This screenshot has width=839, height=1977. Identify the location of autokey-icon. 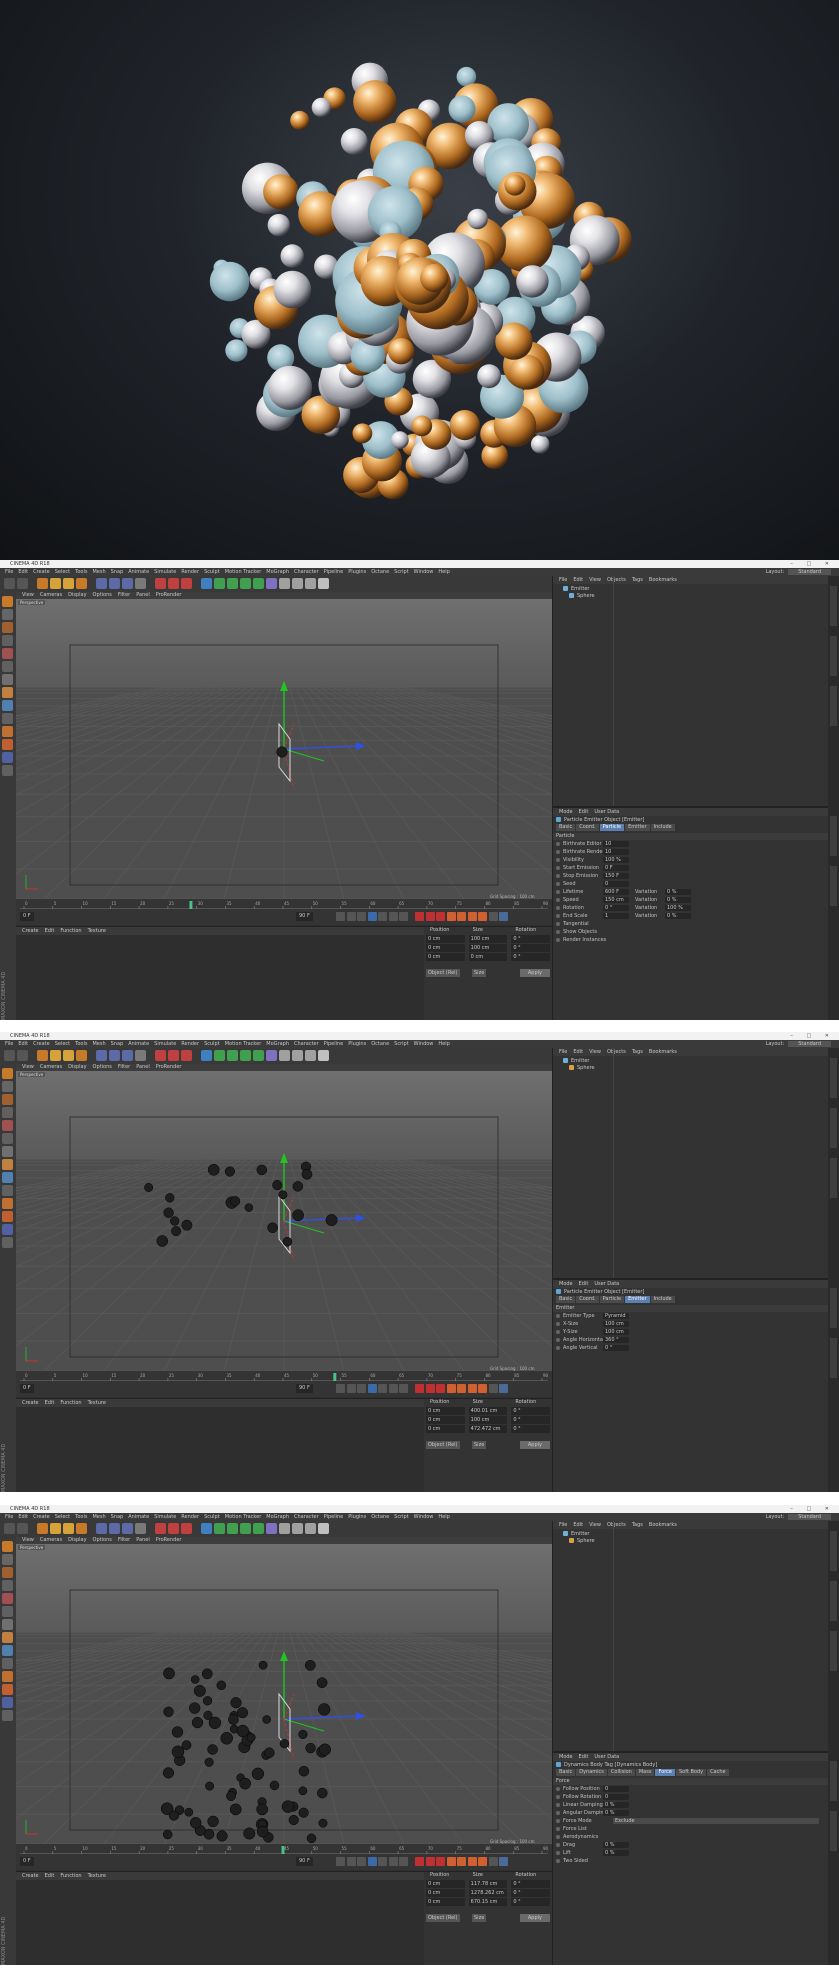
(430, 1388).